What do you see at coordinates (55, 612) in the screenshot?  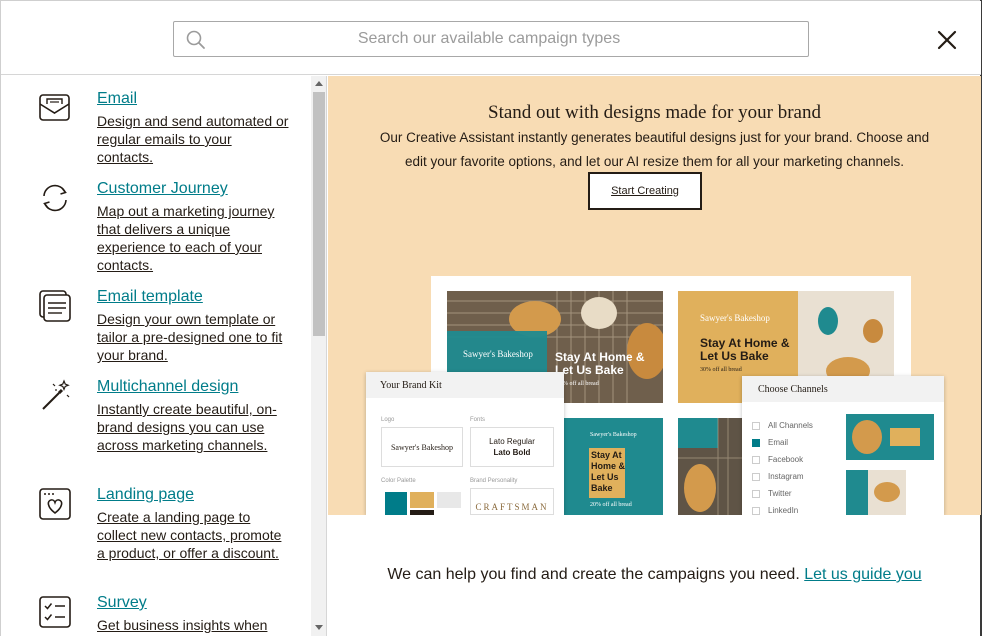 I see `checklist-icon` at bounding box center [55, 612].